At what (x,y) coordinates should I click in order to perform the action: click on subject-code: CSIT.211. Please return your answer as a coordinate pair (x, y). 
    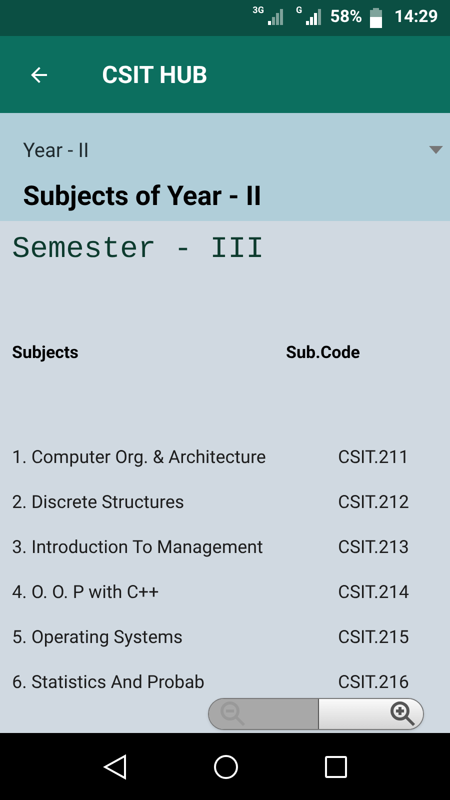
    Looking at the image, I should click on (373, 457).